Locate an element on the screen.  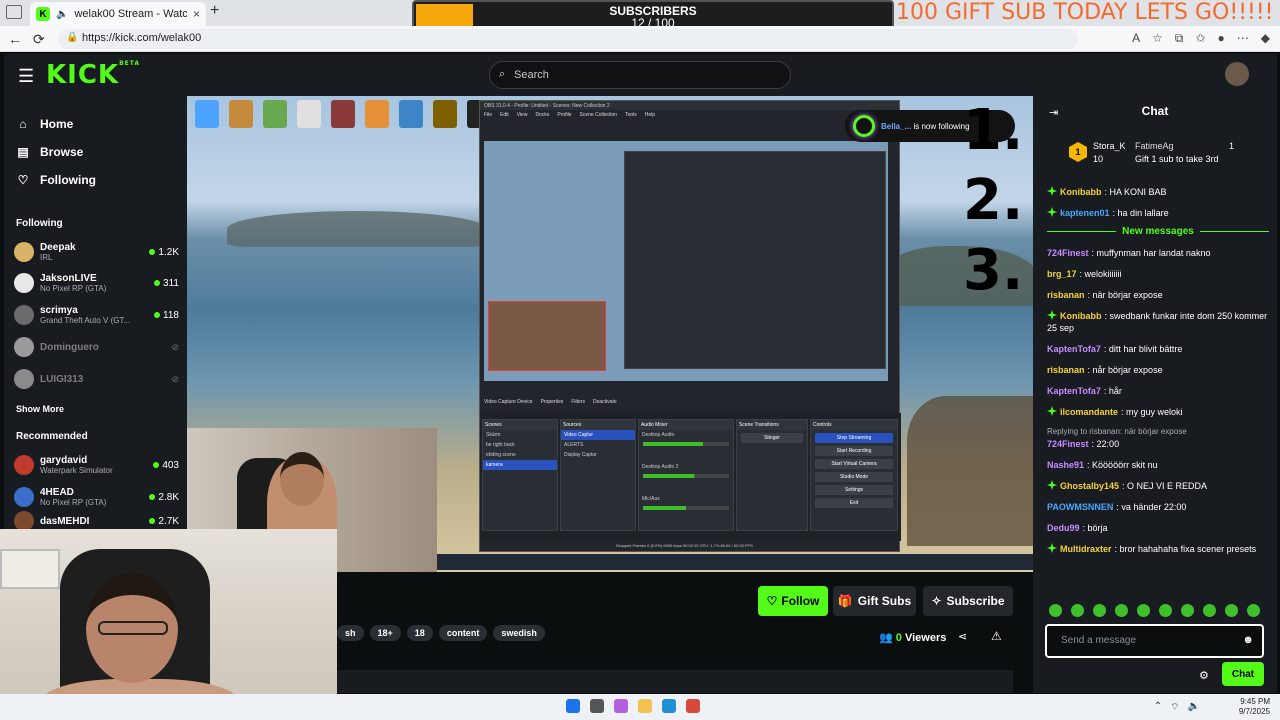
follow-button: ♡ Follow is located at coordinates (793, 601).